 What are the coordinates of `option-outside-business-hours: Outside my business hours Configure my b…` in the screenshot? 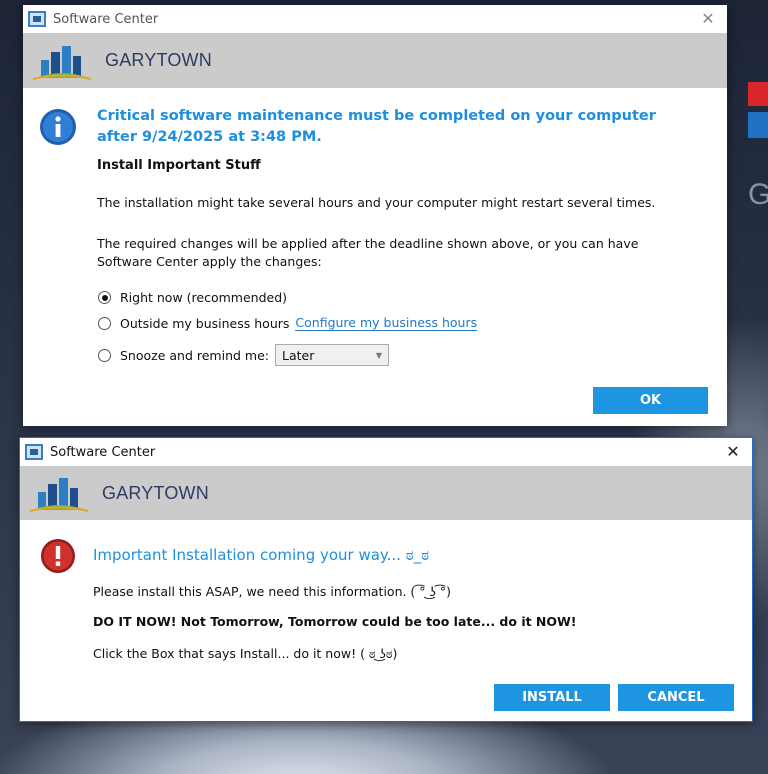 It's located at (288, 323).